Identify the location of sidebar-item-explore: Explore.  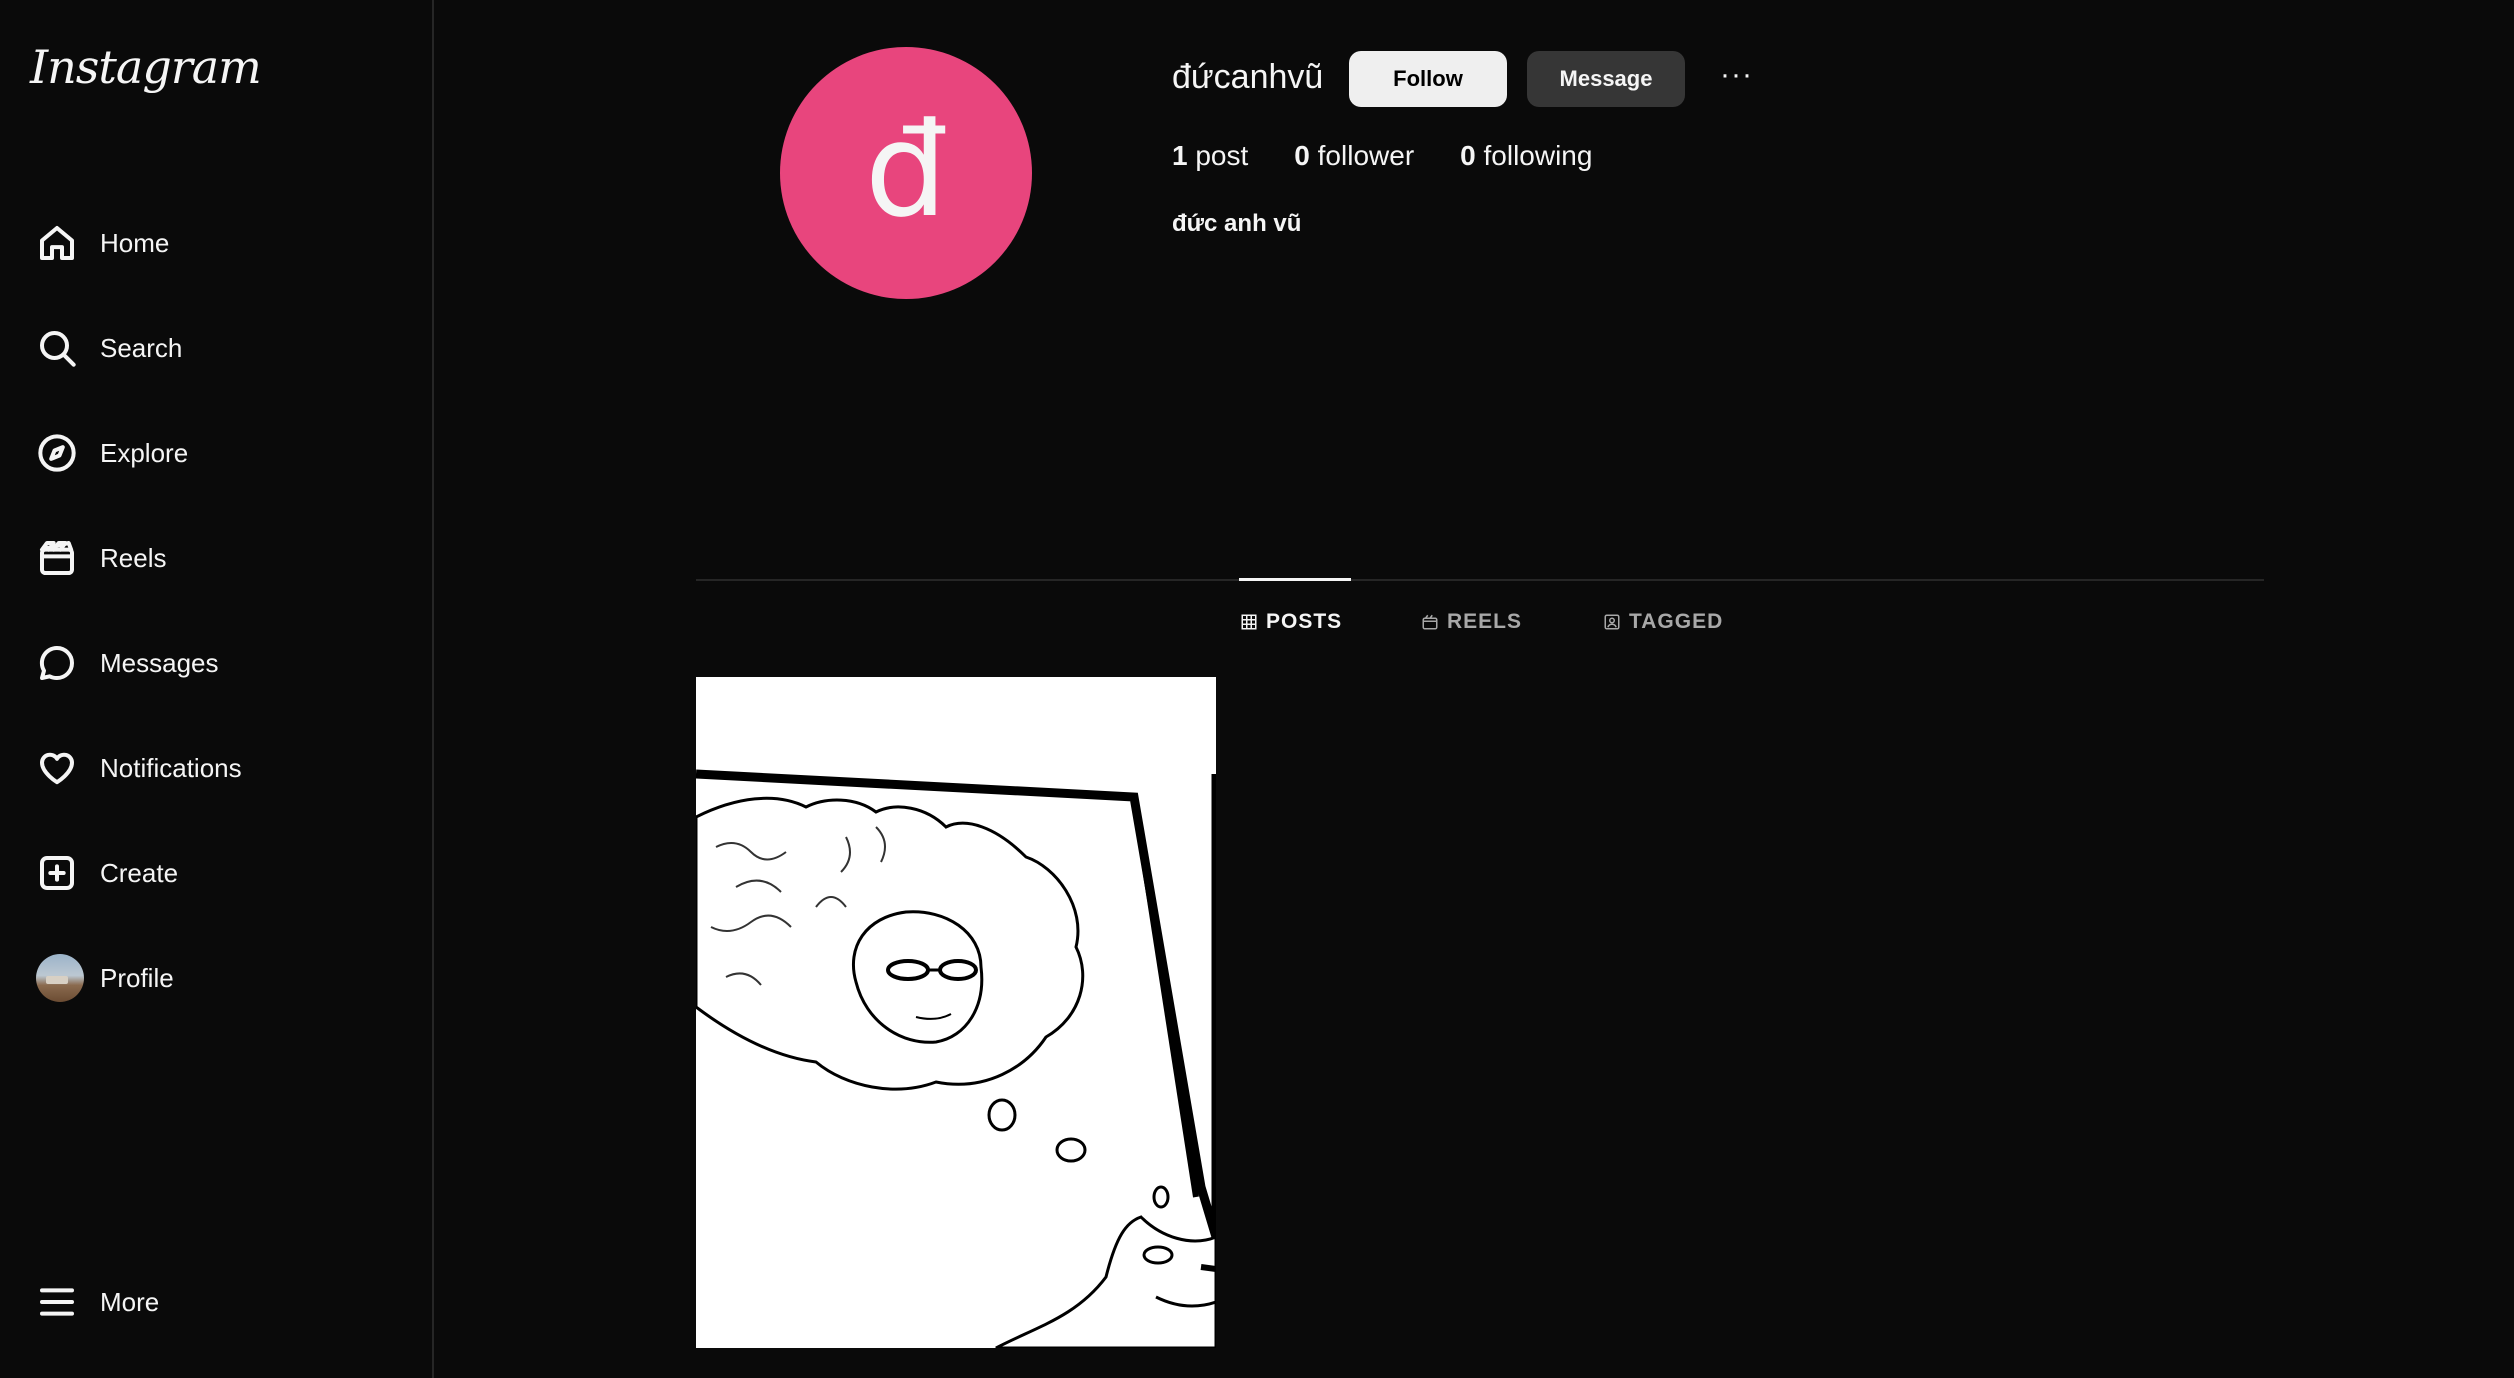
(221, 453).